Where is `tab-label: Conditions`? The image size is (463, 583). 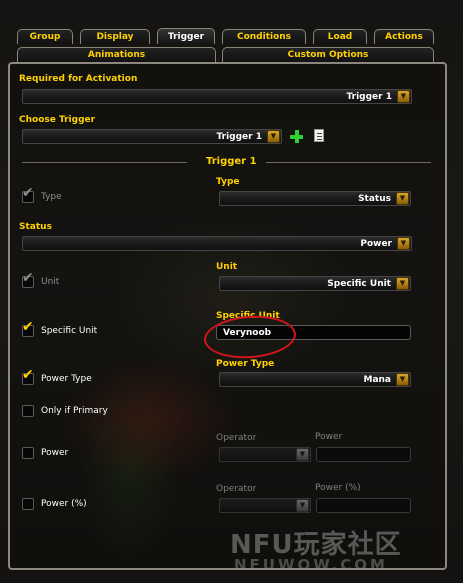
tab-label: Conditions is located at coordinates (264, 37).